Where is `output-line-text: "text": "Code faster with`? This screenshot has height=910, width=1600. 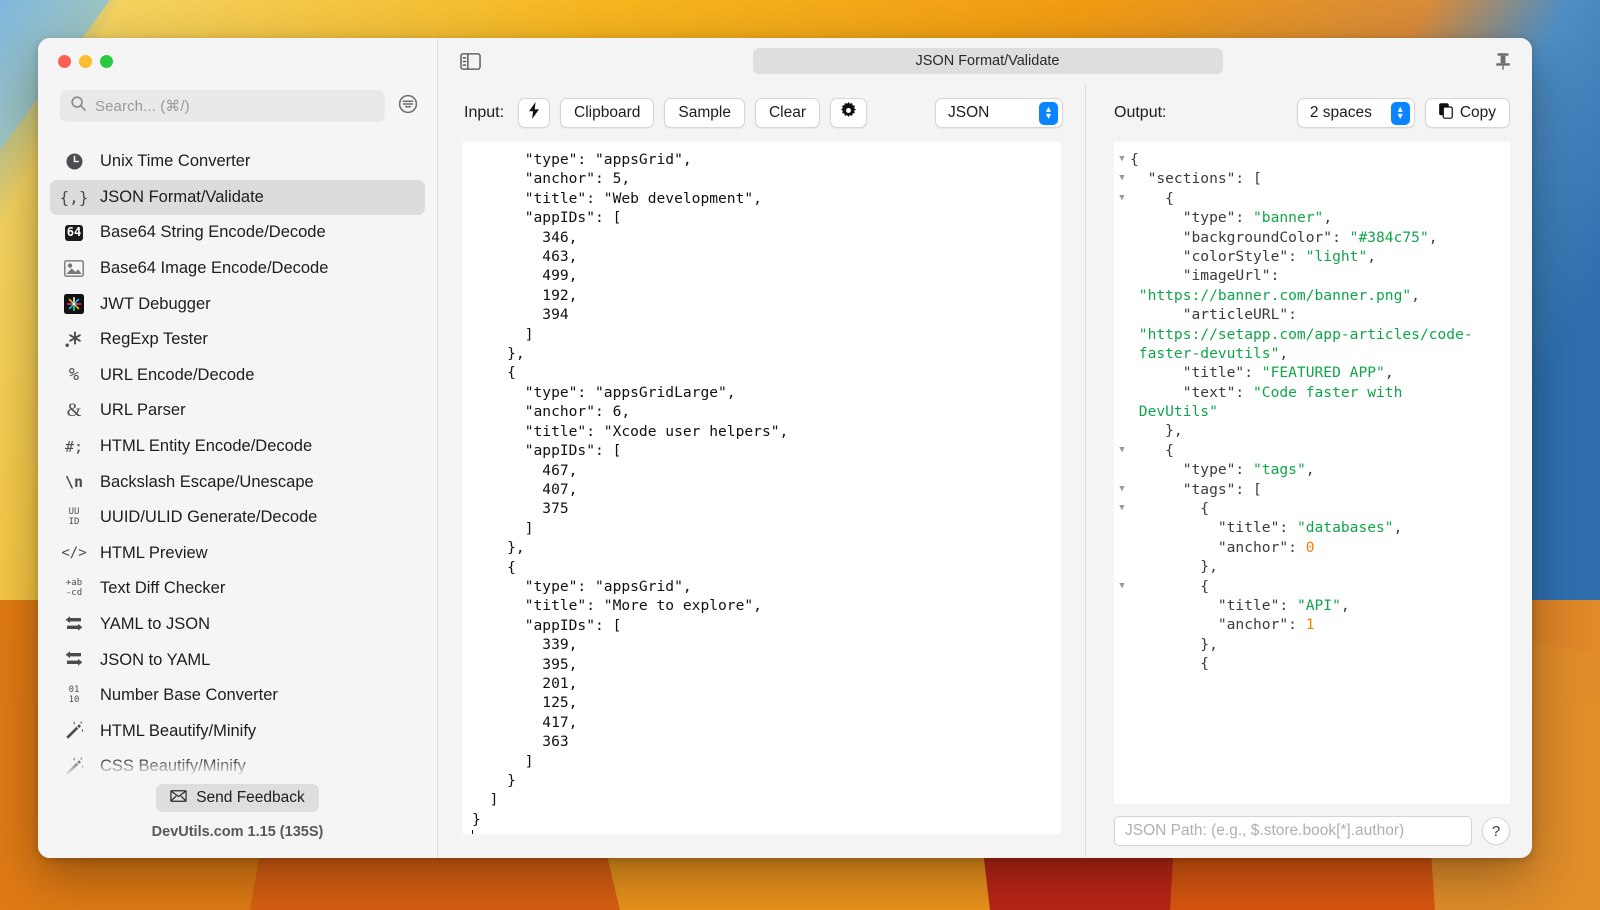 output-line-text: "text": "Code faster with is located at coordinates (1266, 392).